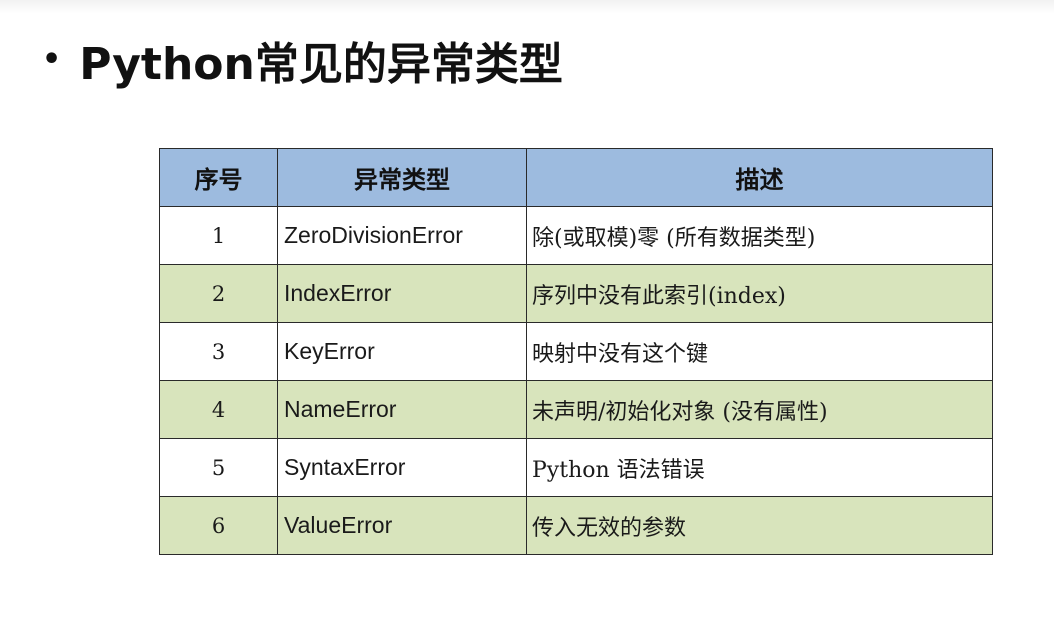  What do you see at coordinates (218, 177) in the screenshot?
I see `header-index: 序号` at bounding box center [218, 177].